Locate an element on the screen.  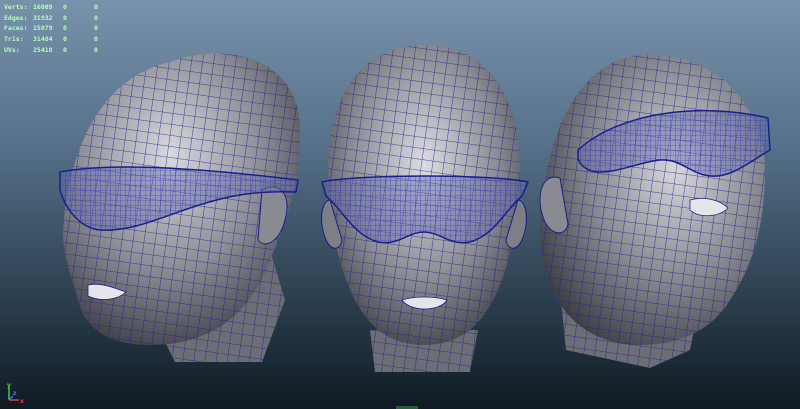
hud-value: 31484 is located at coordinates (43, 39).